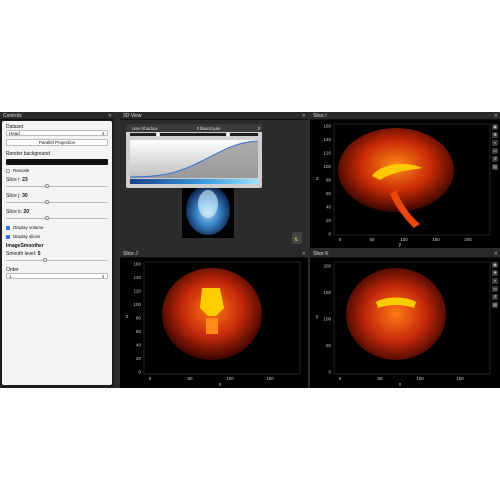 Image resolution: width=500 pixels, height=500 pixels. I want to click on slice-k-y-tick-150: 150, so click(327, 292).